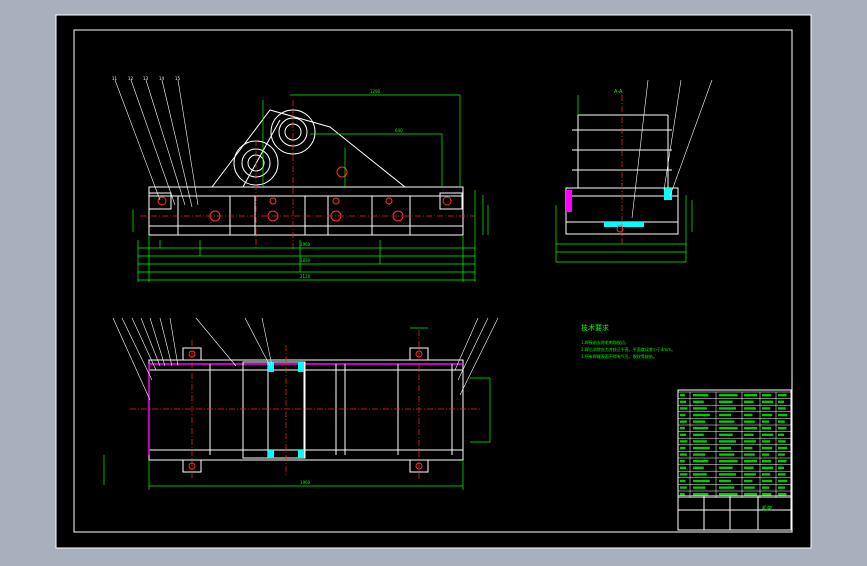 This screenshot has width=867, height=566. Describe the element at coordinates (305, 260) in the screenshot. I see `svg-text: 1830` at that location.